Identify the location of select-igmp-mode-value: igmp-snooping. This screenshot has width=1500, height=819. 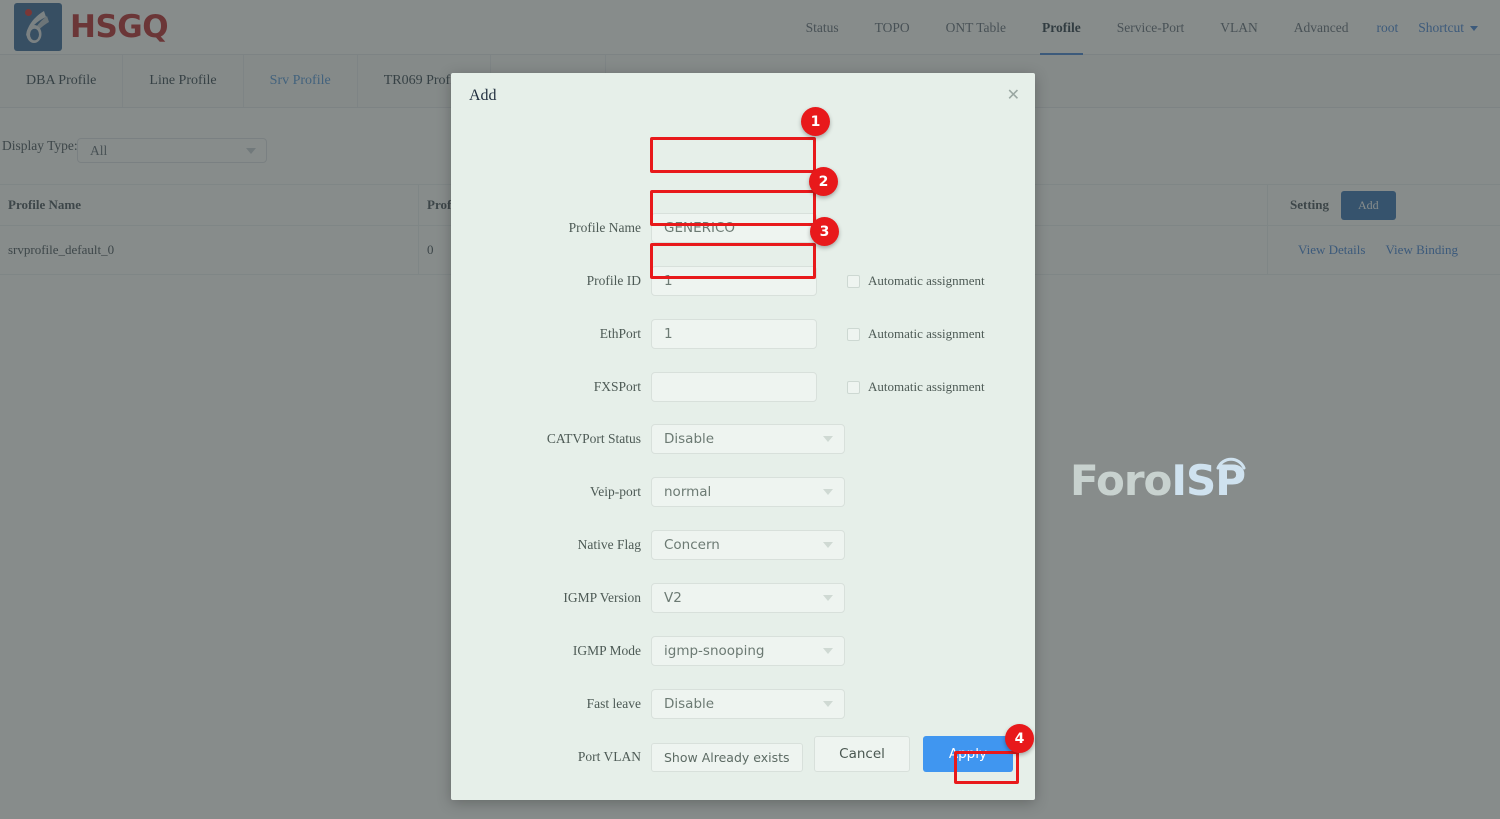
(714, 651).